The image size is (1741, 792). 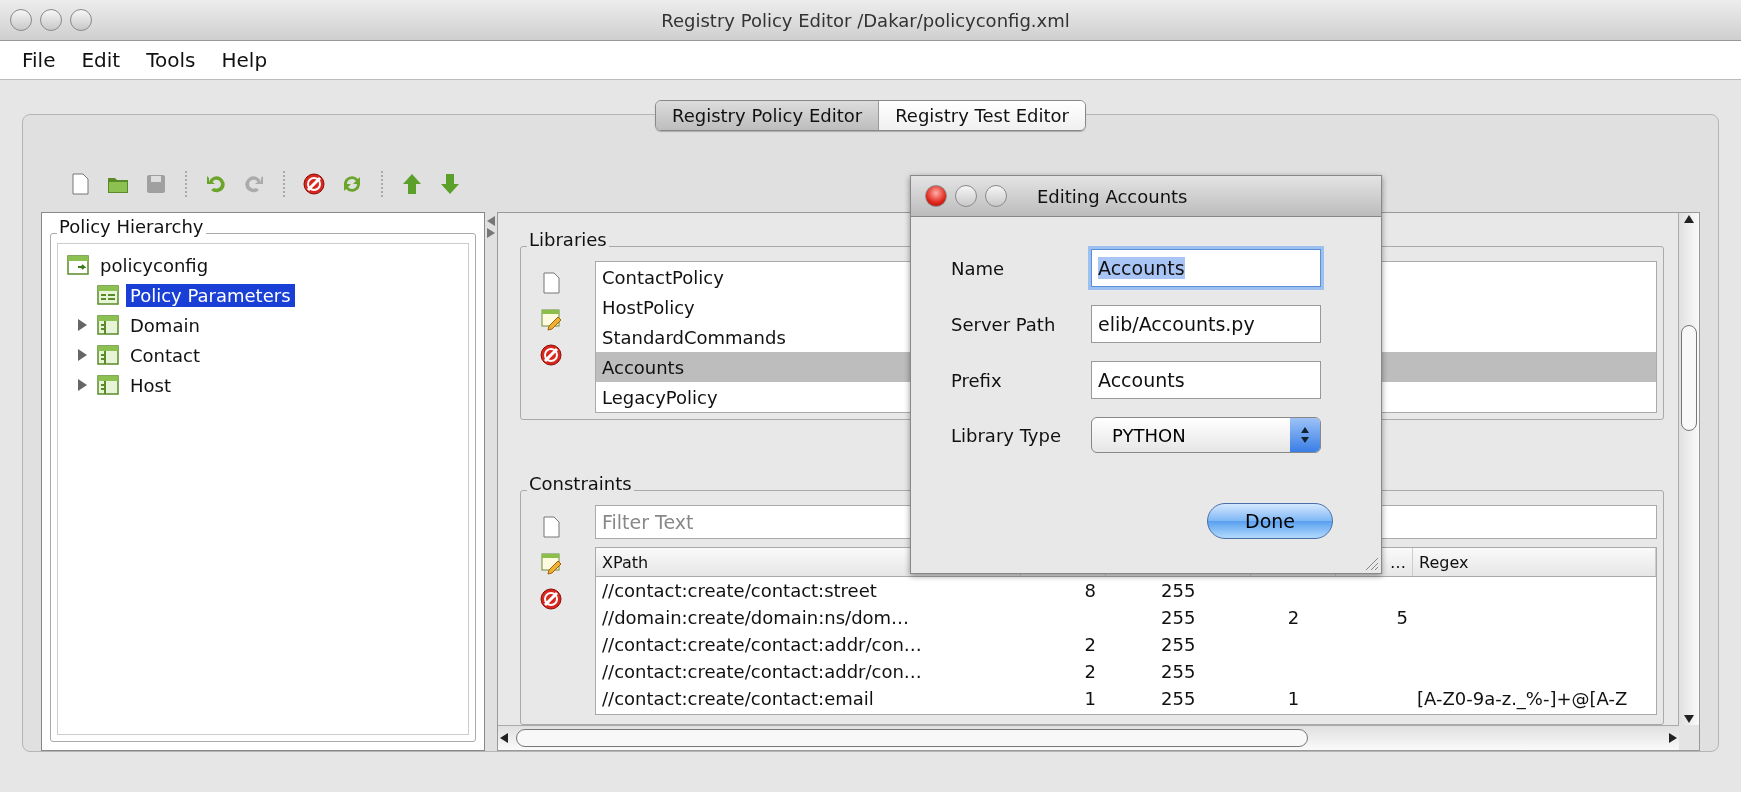 I want to click on group-title: Libraries, so click(x=568, y=239).